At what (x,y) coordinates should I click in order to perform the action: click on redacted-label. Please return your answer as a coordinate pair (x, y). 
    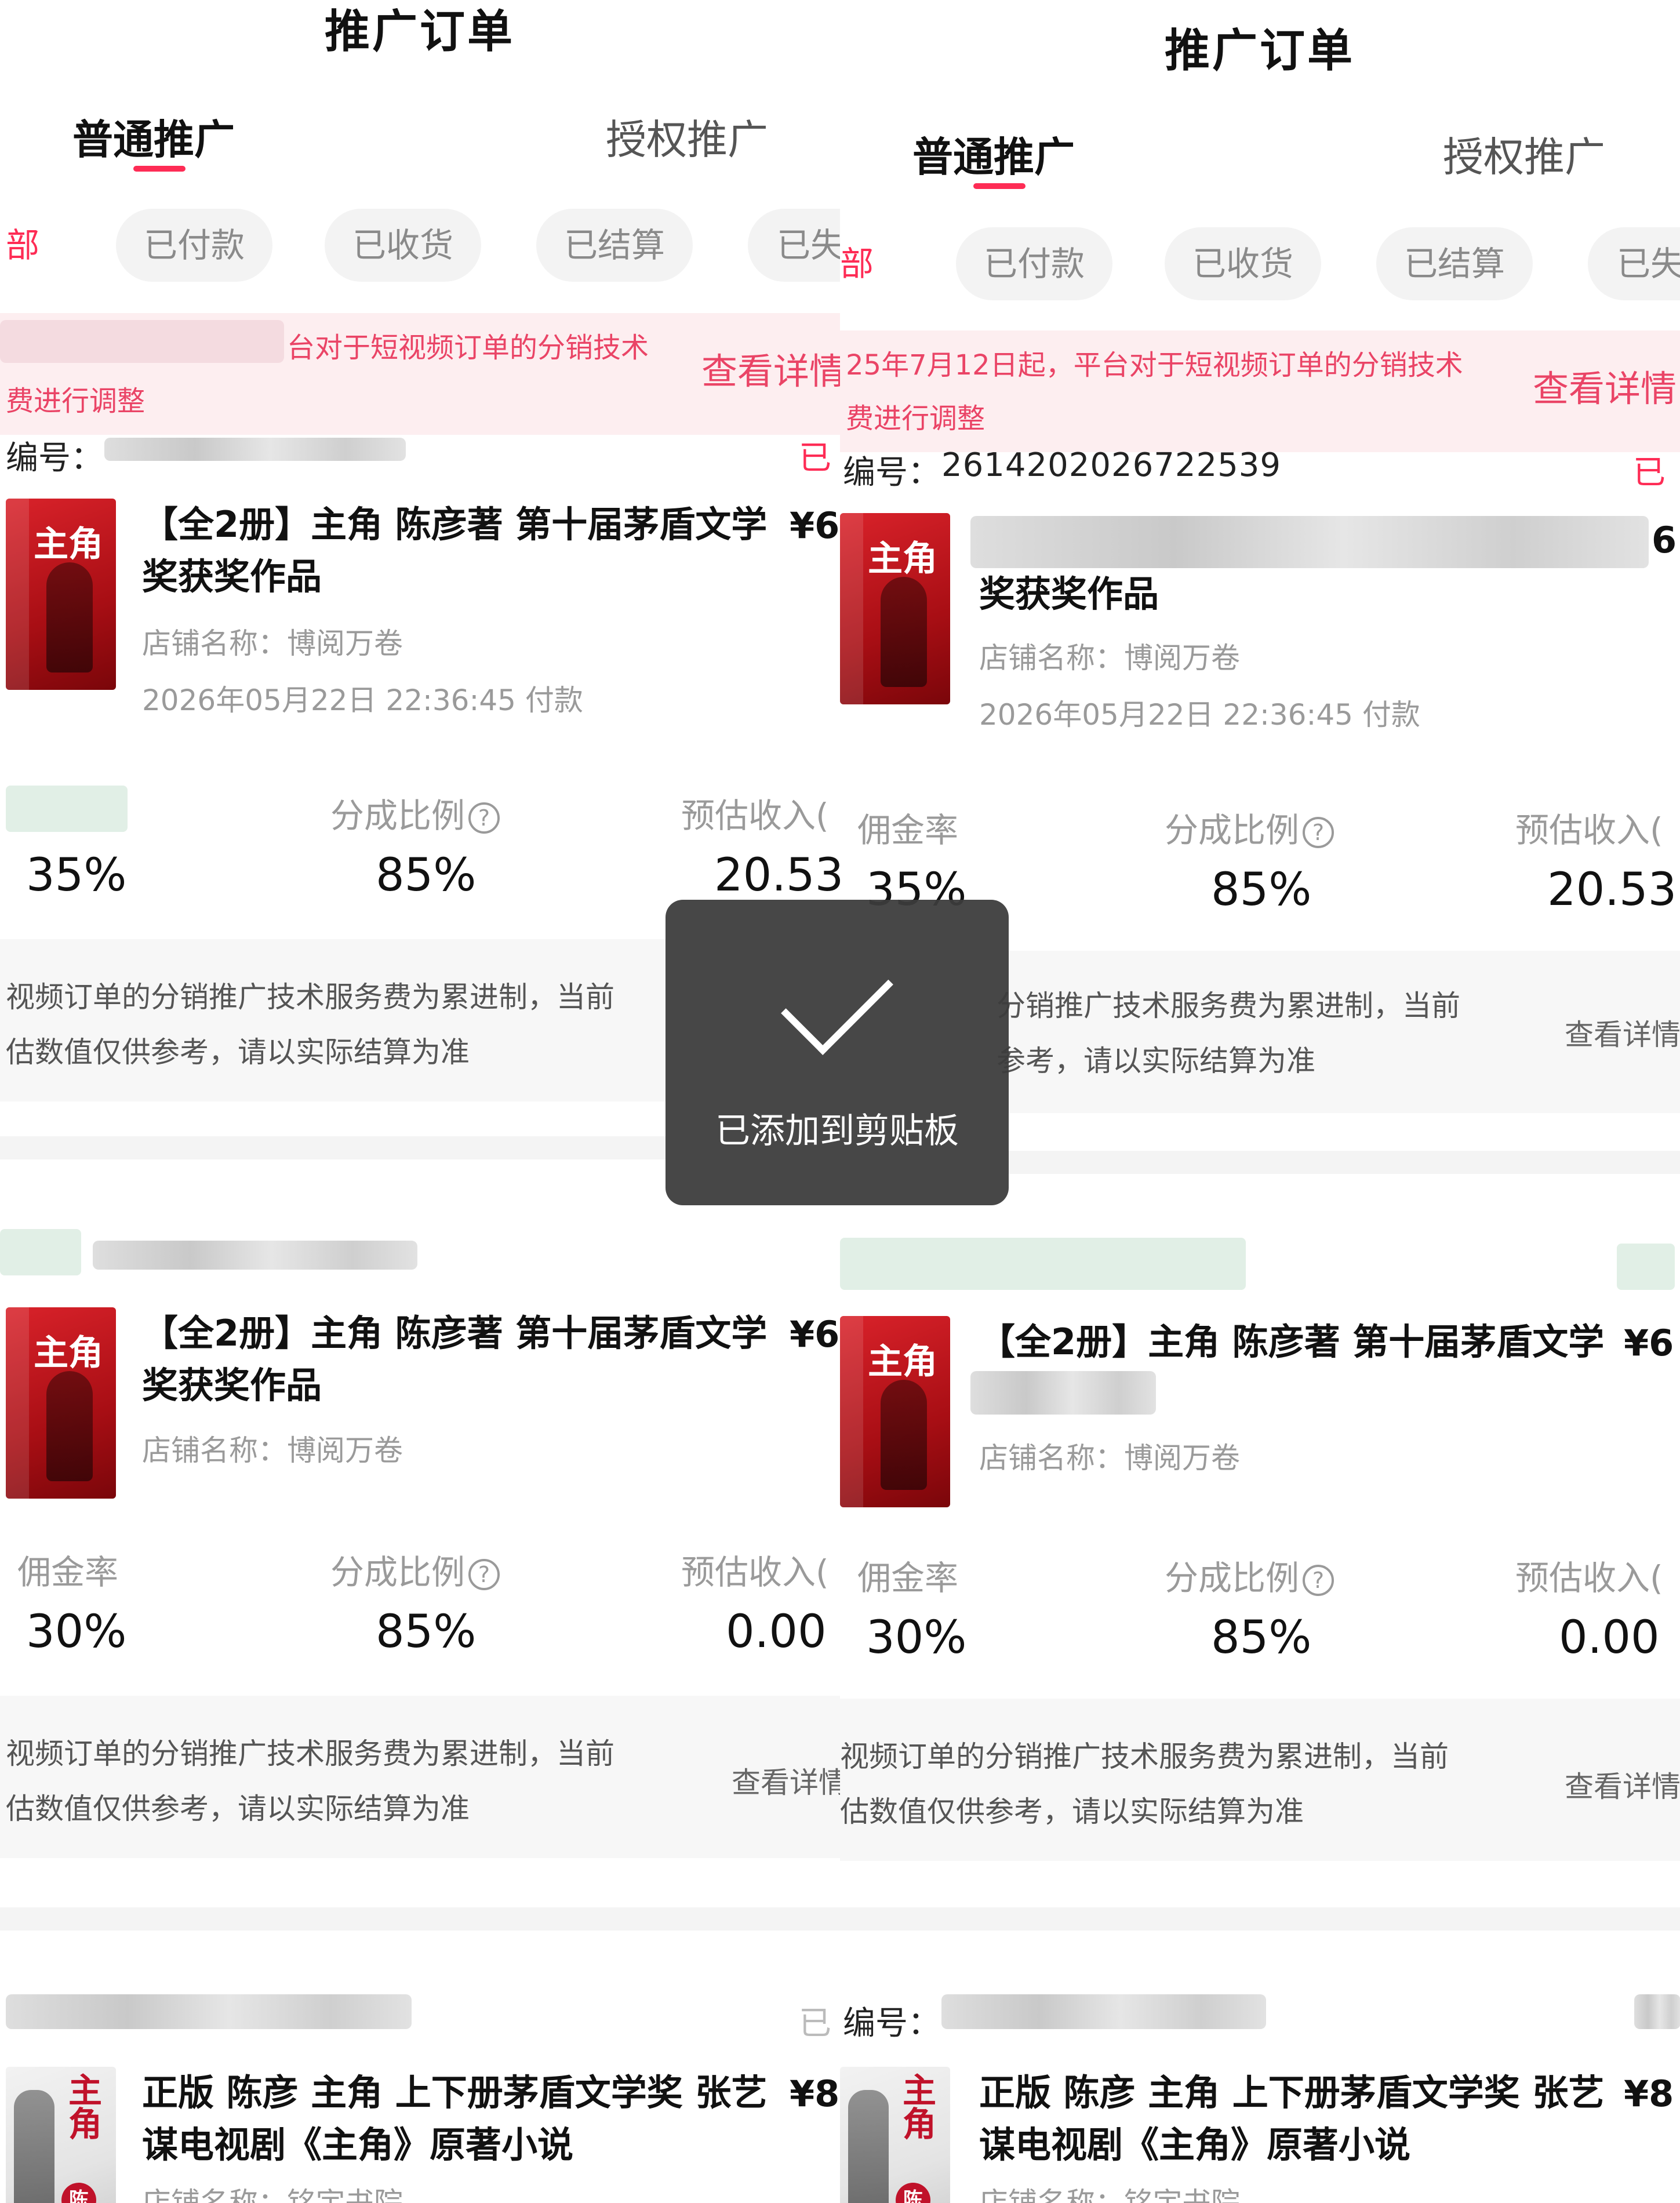
    Looking at the image, I should click on (40, 1252).